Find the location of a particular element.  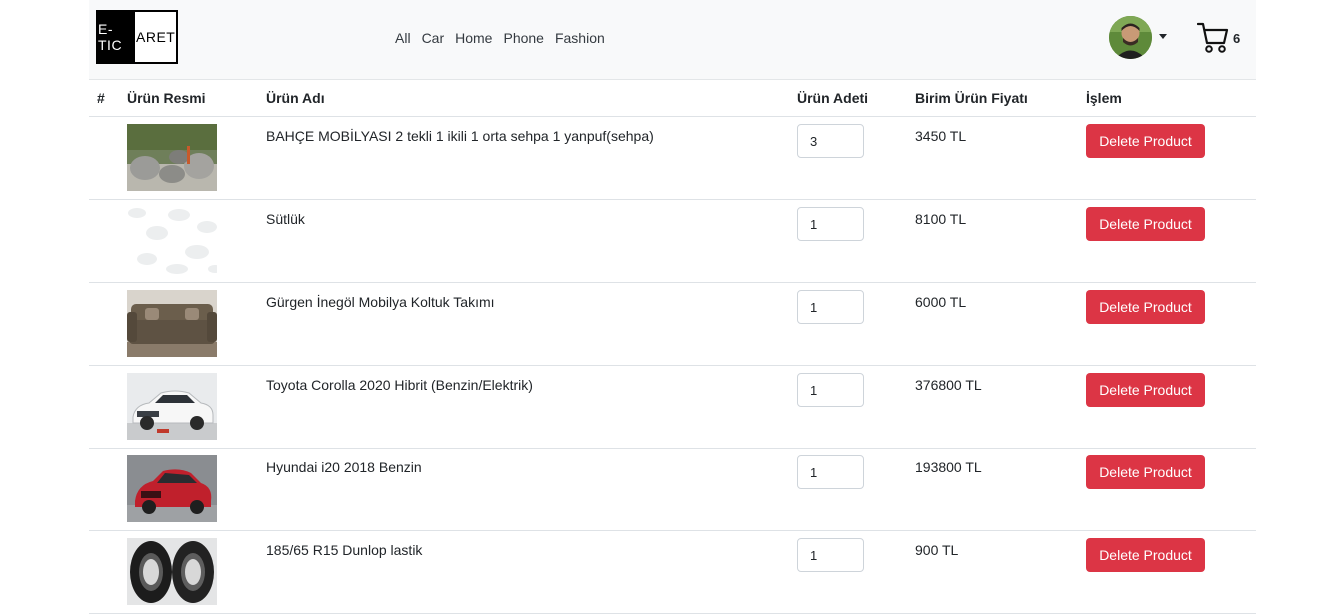

header-index: # is located at coordinates (101, 98).